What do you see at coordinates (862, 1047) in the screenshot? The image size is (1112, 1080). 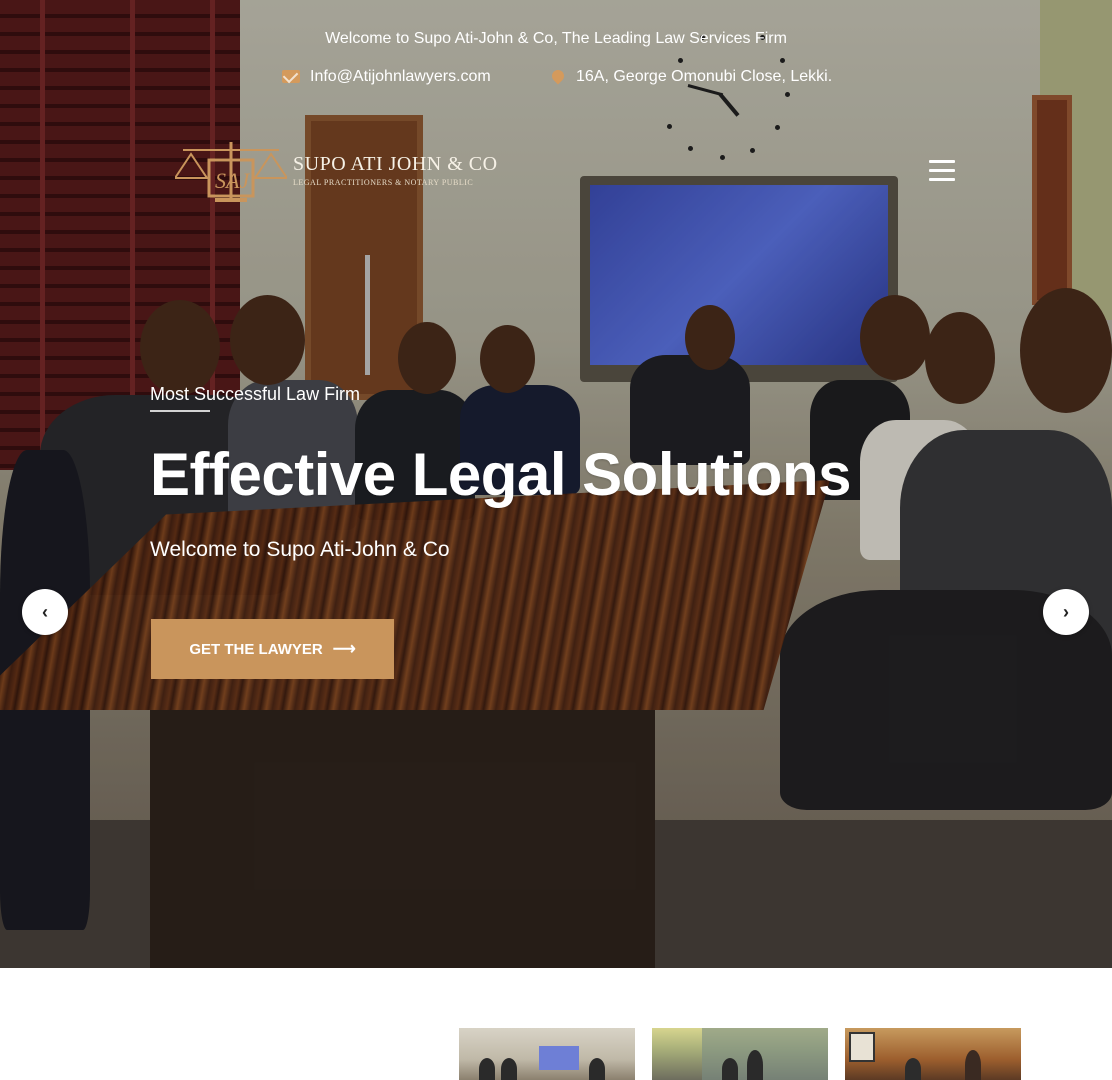 I see `thumbnail-frame` at bounding box center [862, 1047].